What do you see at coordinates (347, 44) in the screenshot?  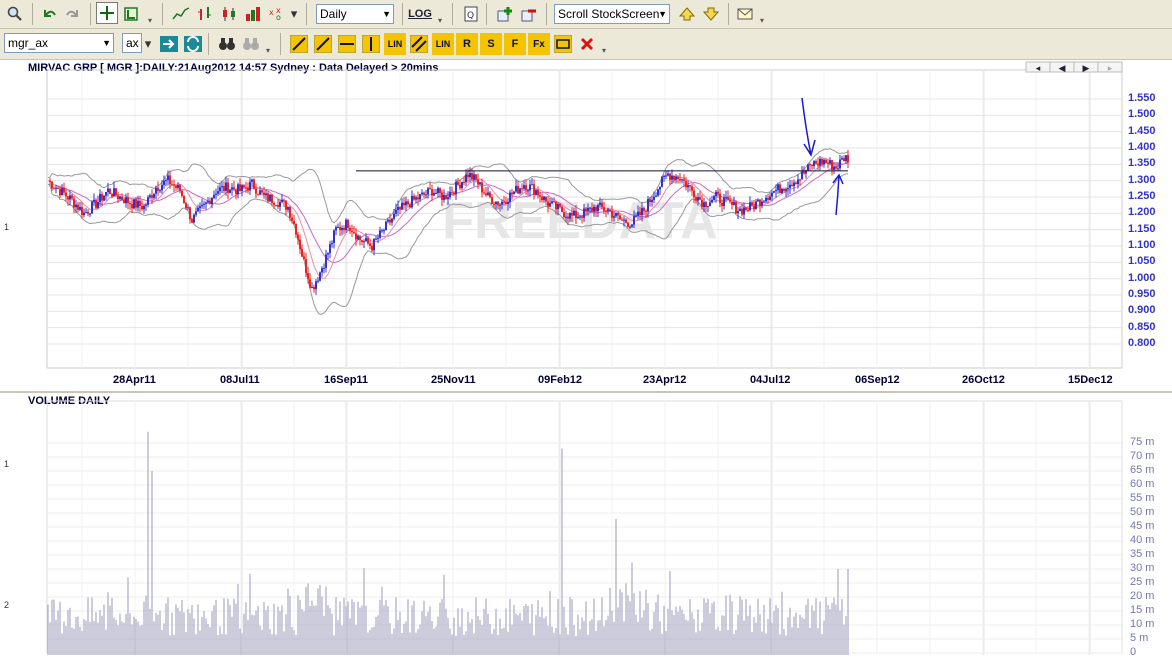 I see `horizontal-line-tool-icon` at bounding box center [347, 44].